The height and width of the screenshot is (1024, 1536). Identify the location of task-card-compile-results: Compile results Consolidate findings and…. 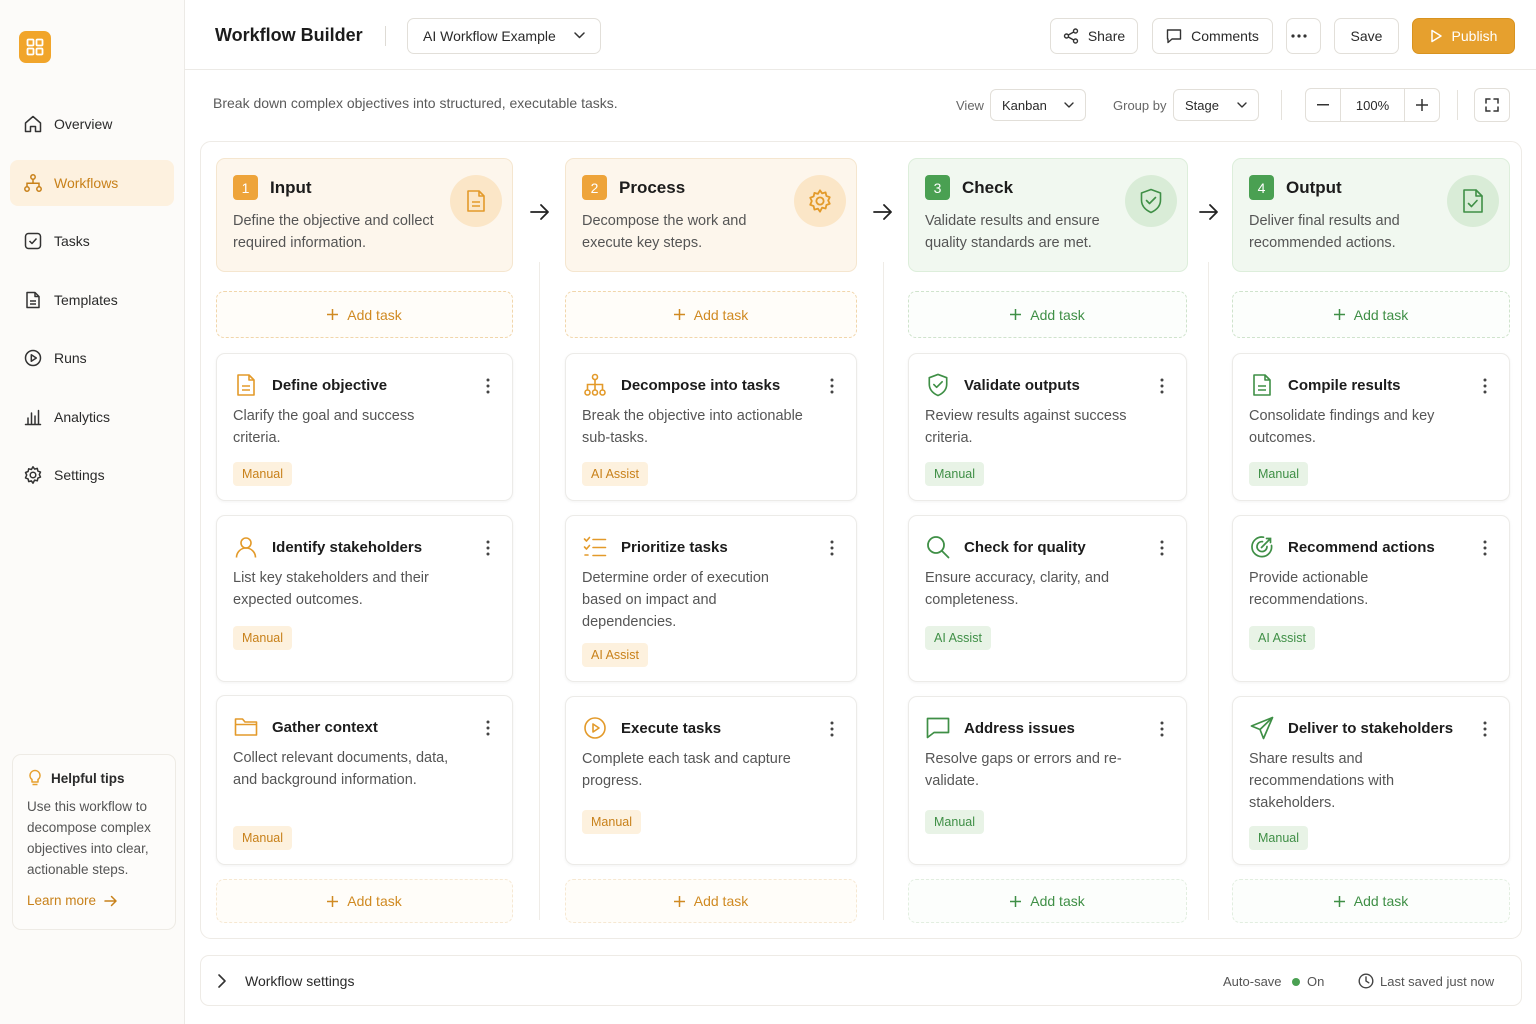
(1371, 427).